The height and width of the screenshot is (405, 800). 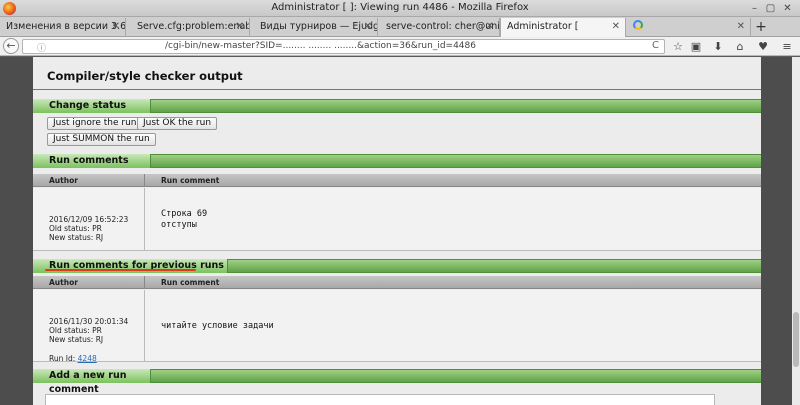 I want to click on tab-label: Administrator [, so click(x=543, y=26).